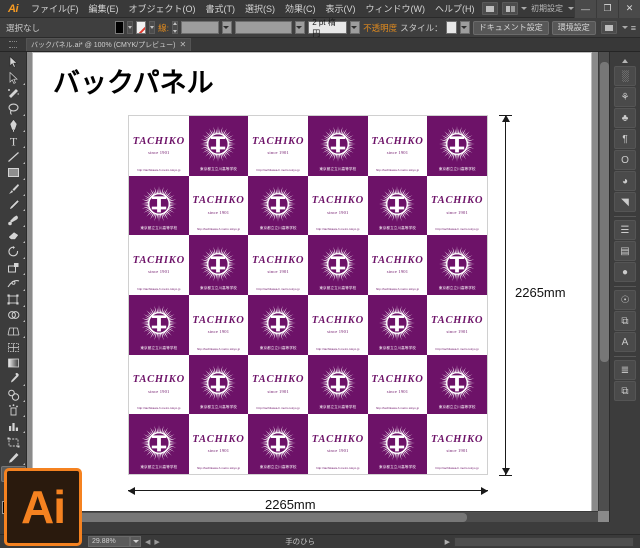 The width and height of the screenshot is (640, 548). I want to click on align-options-button, so click(608, 27).